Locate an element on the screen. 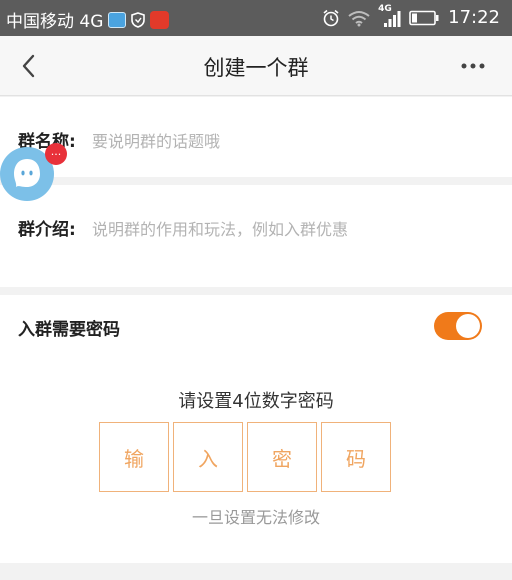  group-intro-label: 群介绍: is located at coordinates (47, 230).